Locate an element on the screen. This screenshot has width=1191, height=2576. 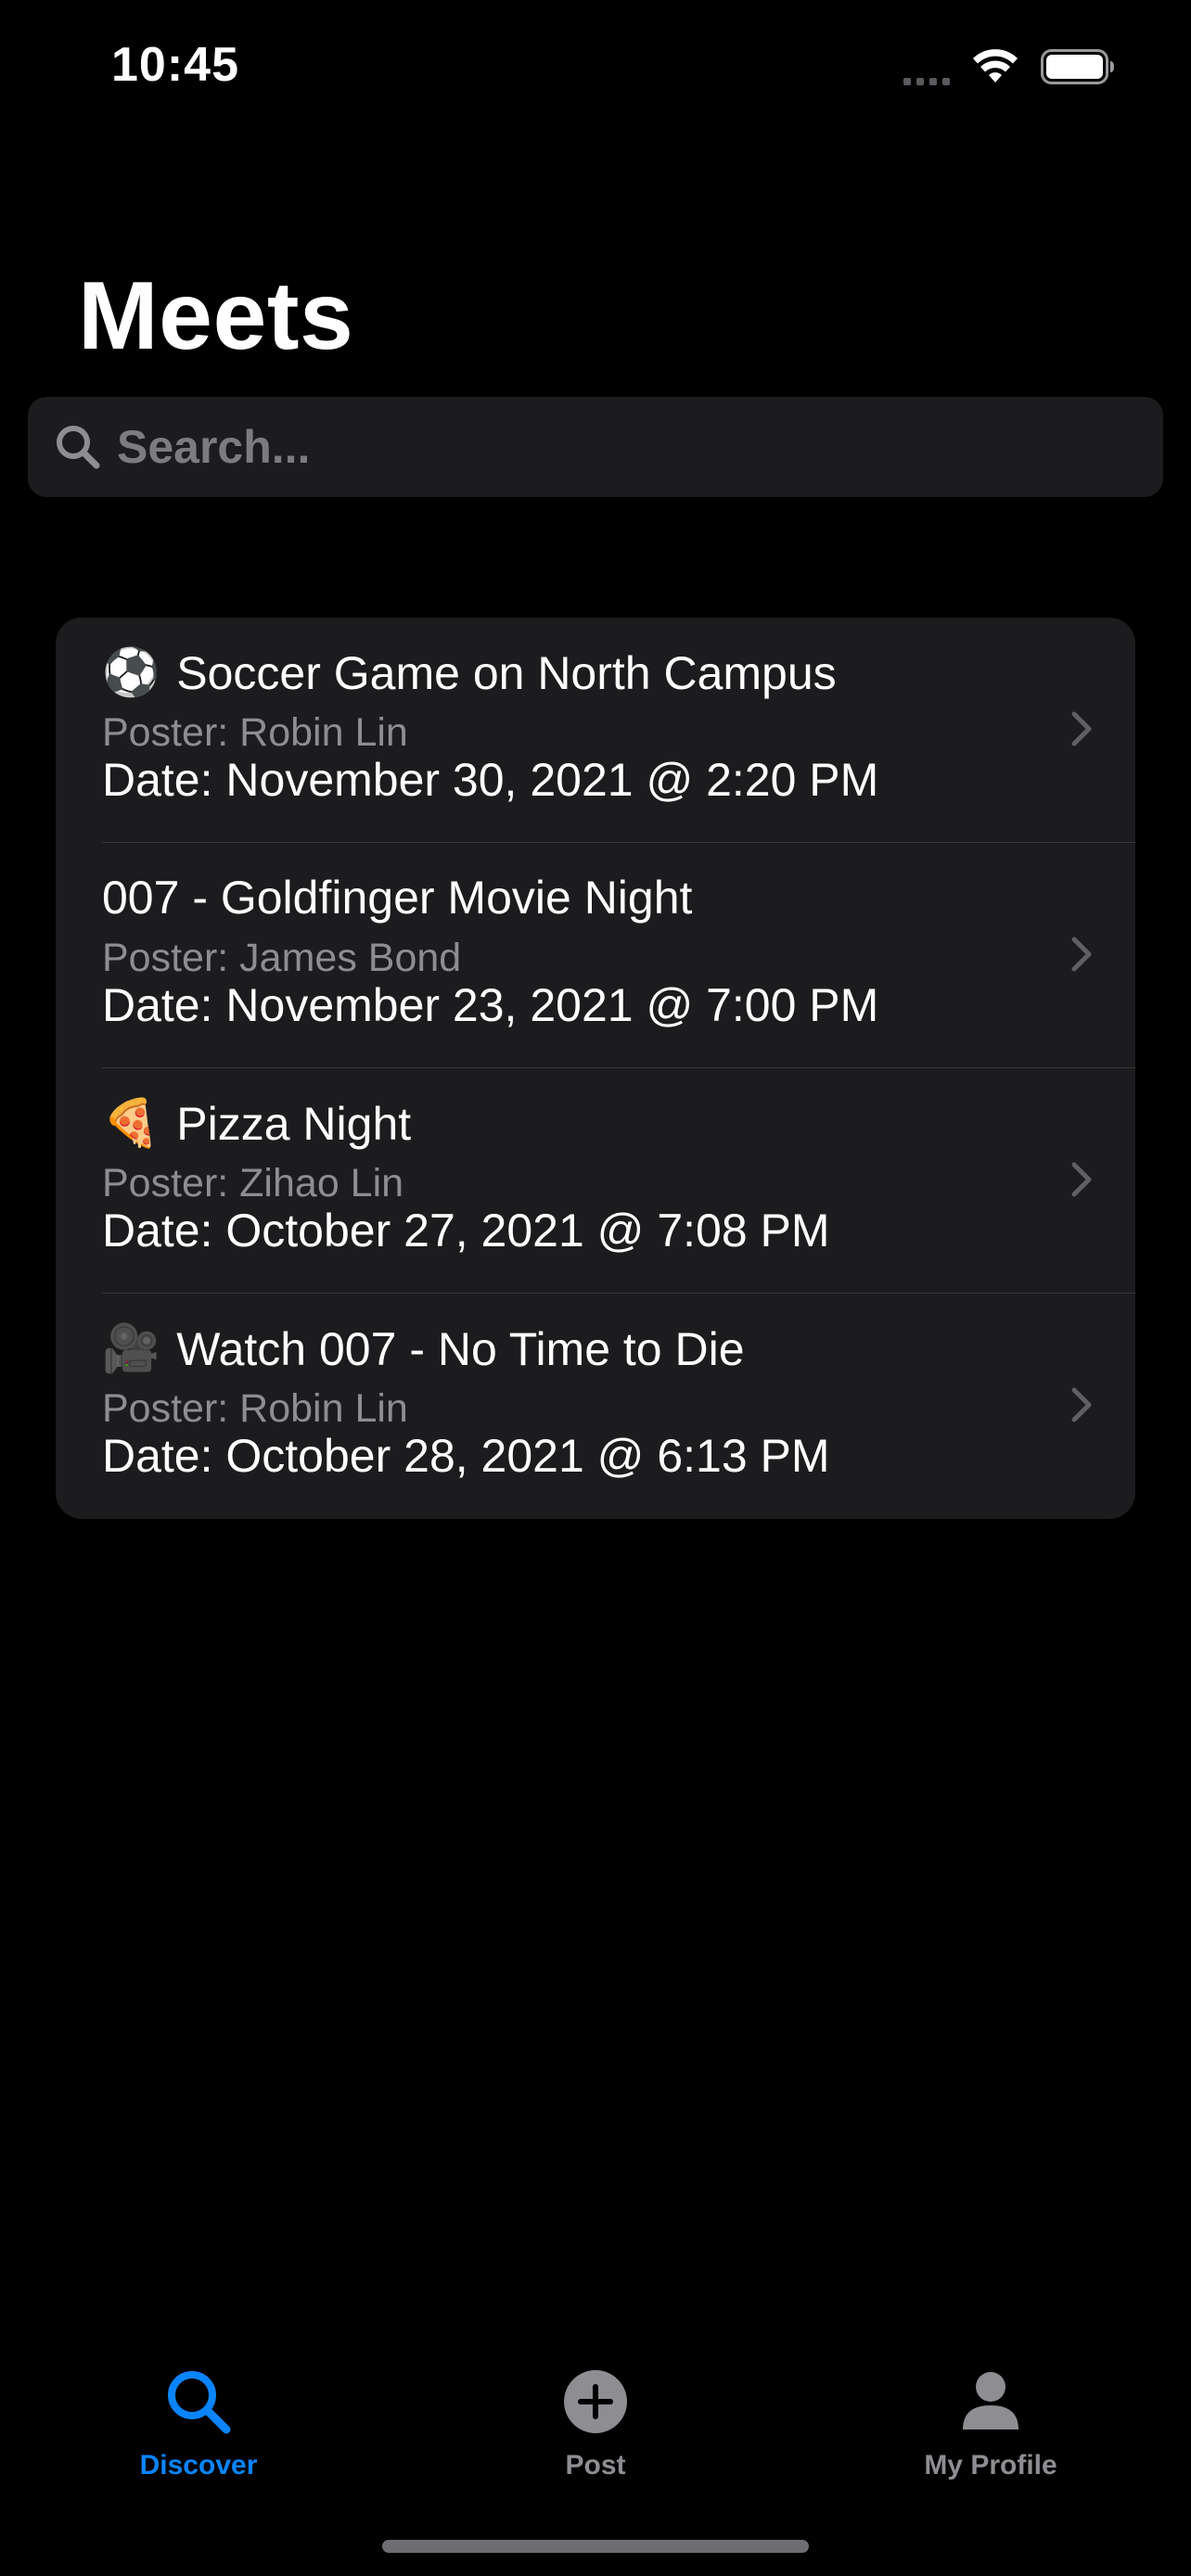
battery-icon is located at coordinates (1077, 66).